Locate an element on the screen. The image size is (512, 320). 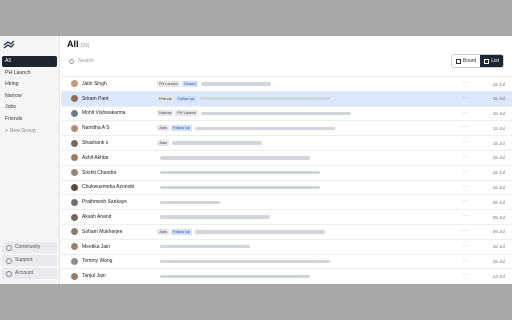
table-row: Meetika Jain ··· 15 Jul is located at coordinates (286, 246).